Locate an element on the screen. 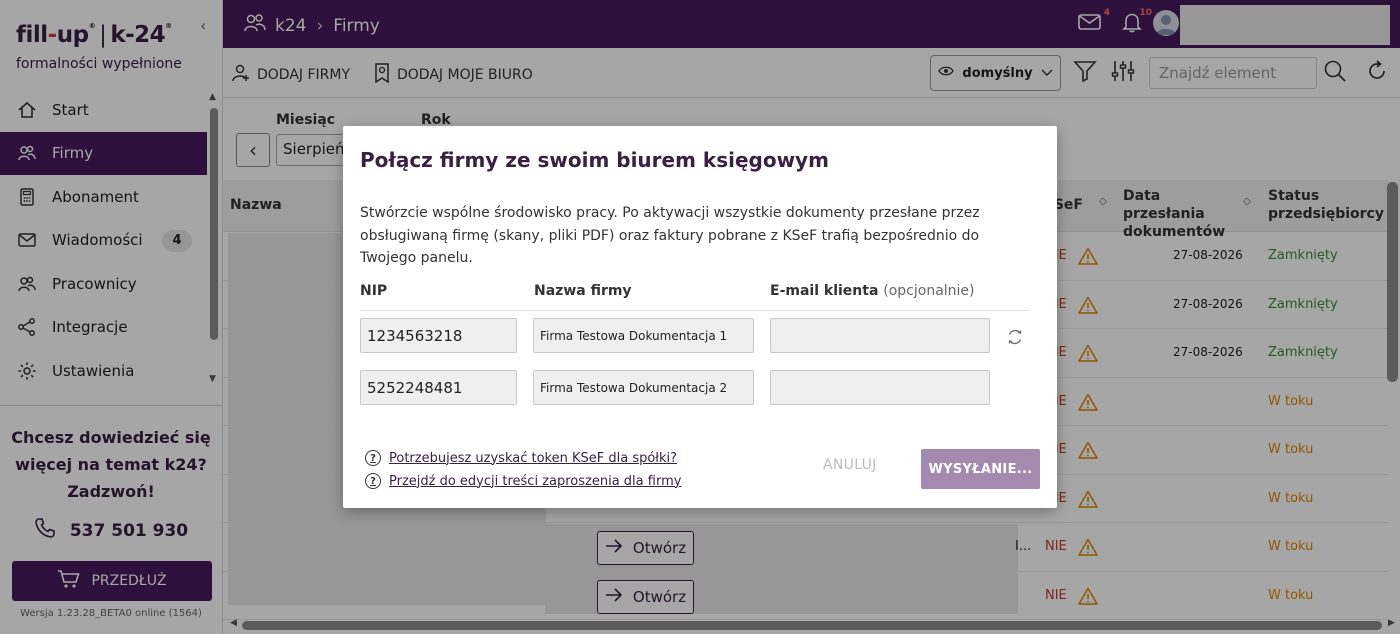 This screenshot has width=1400, height=634. divider is located at coordinates (695, 310).